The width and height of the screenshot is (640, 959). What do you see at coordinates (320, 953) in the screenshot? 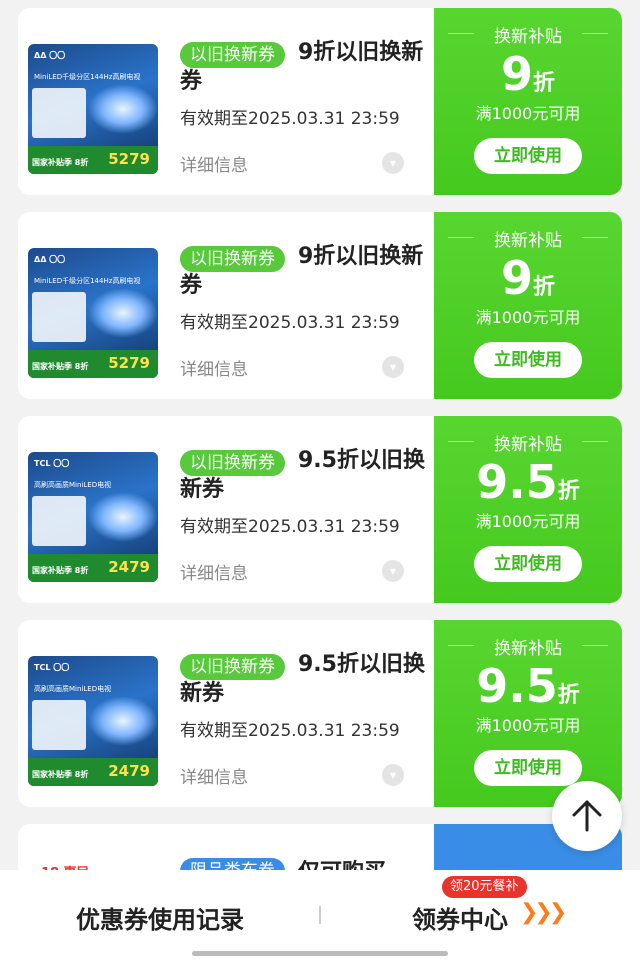
I see `home-indicator` at bounding box center [320, 953].